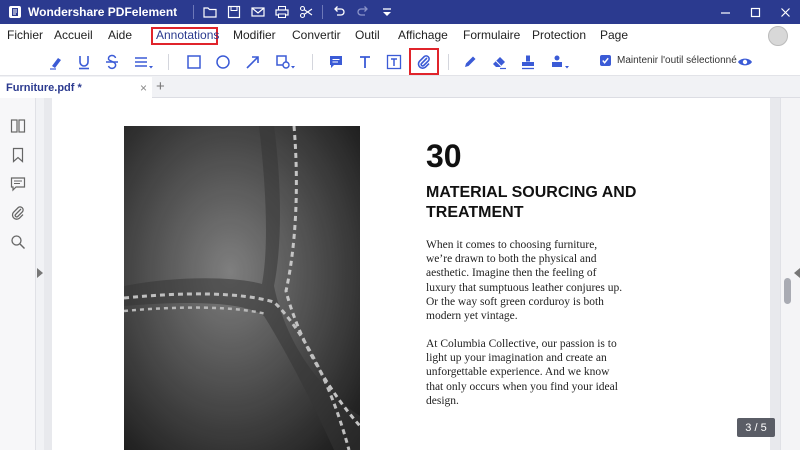 Image resolution: width=800 pixels, height=450 pixels. I want to click on bookmarks-panel-button, so click(18, 155).